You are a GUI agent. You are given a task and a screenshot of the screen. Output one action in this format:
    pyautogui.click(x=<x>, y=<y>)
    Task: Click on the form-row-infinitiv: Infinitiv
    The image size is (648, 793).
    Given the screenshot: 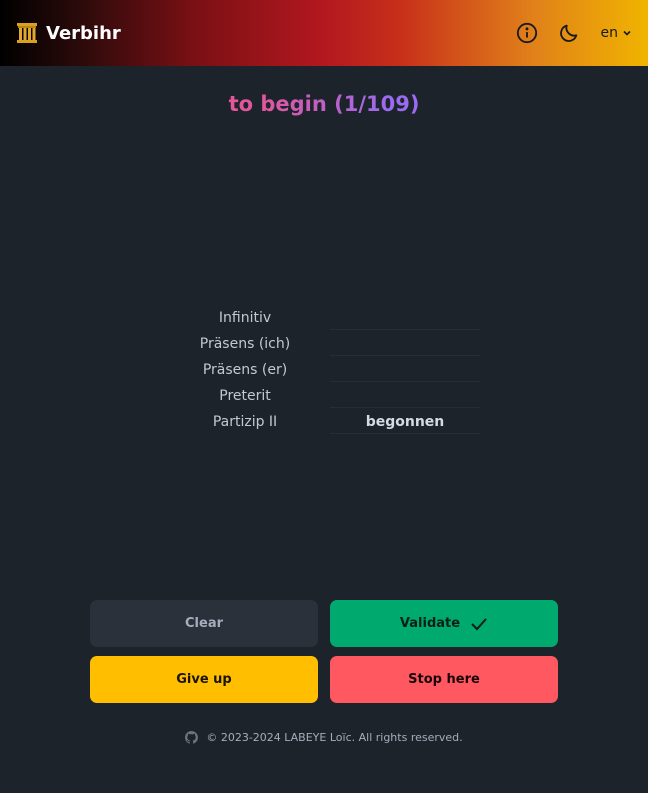 What is the action you would take?
    pyautogui.click(x=340, y=318)
    